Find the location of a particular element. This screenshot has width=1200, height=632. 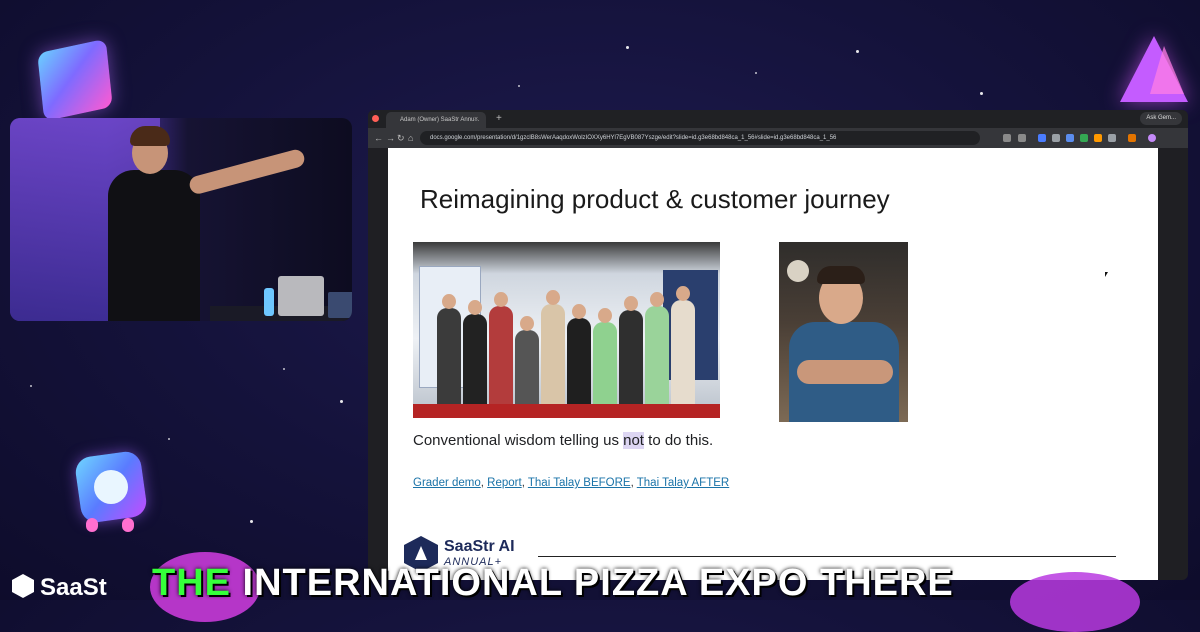

link-report: Report is located at coordinates (504, 483).